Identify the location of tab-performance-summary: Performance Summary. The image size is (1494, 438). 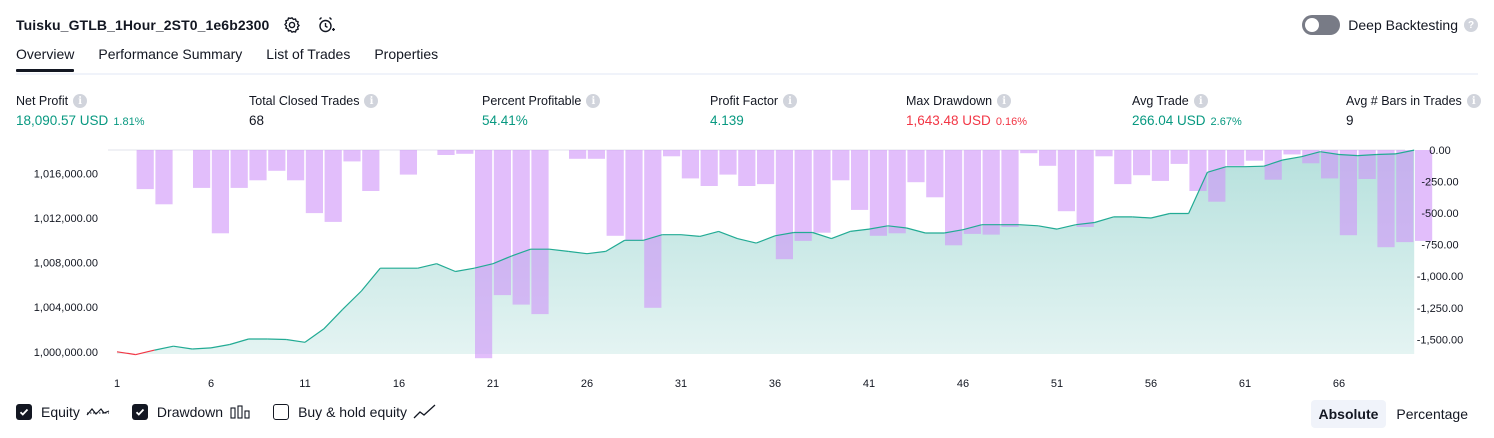
(170, 59).